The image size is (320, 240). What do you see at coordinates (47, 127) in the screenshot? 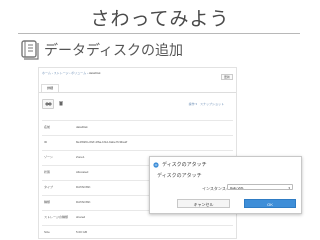
I see `detail-key: 名前` at bounding box center [47, 127].